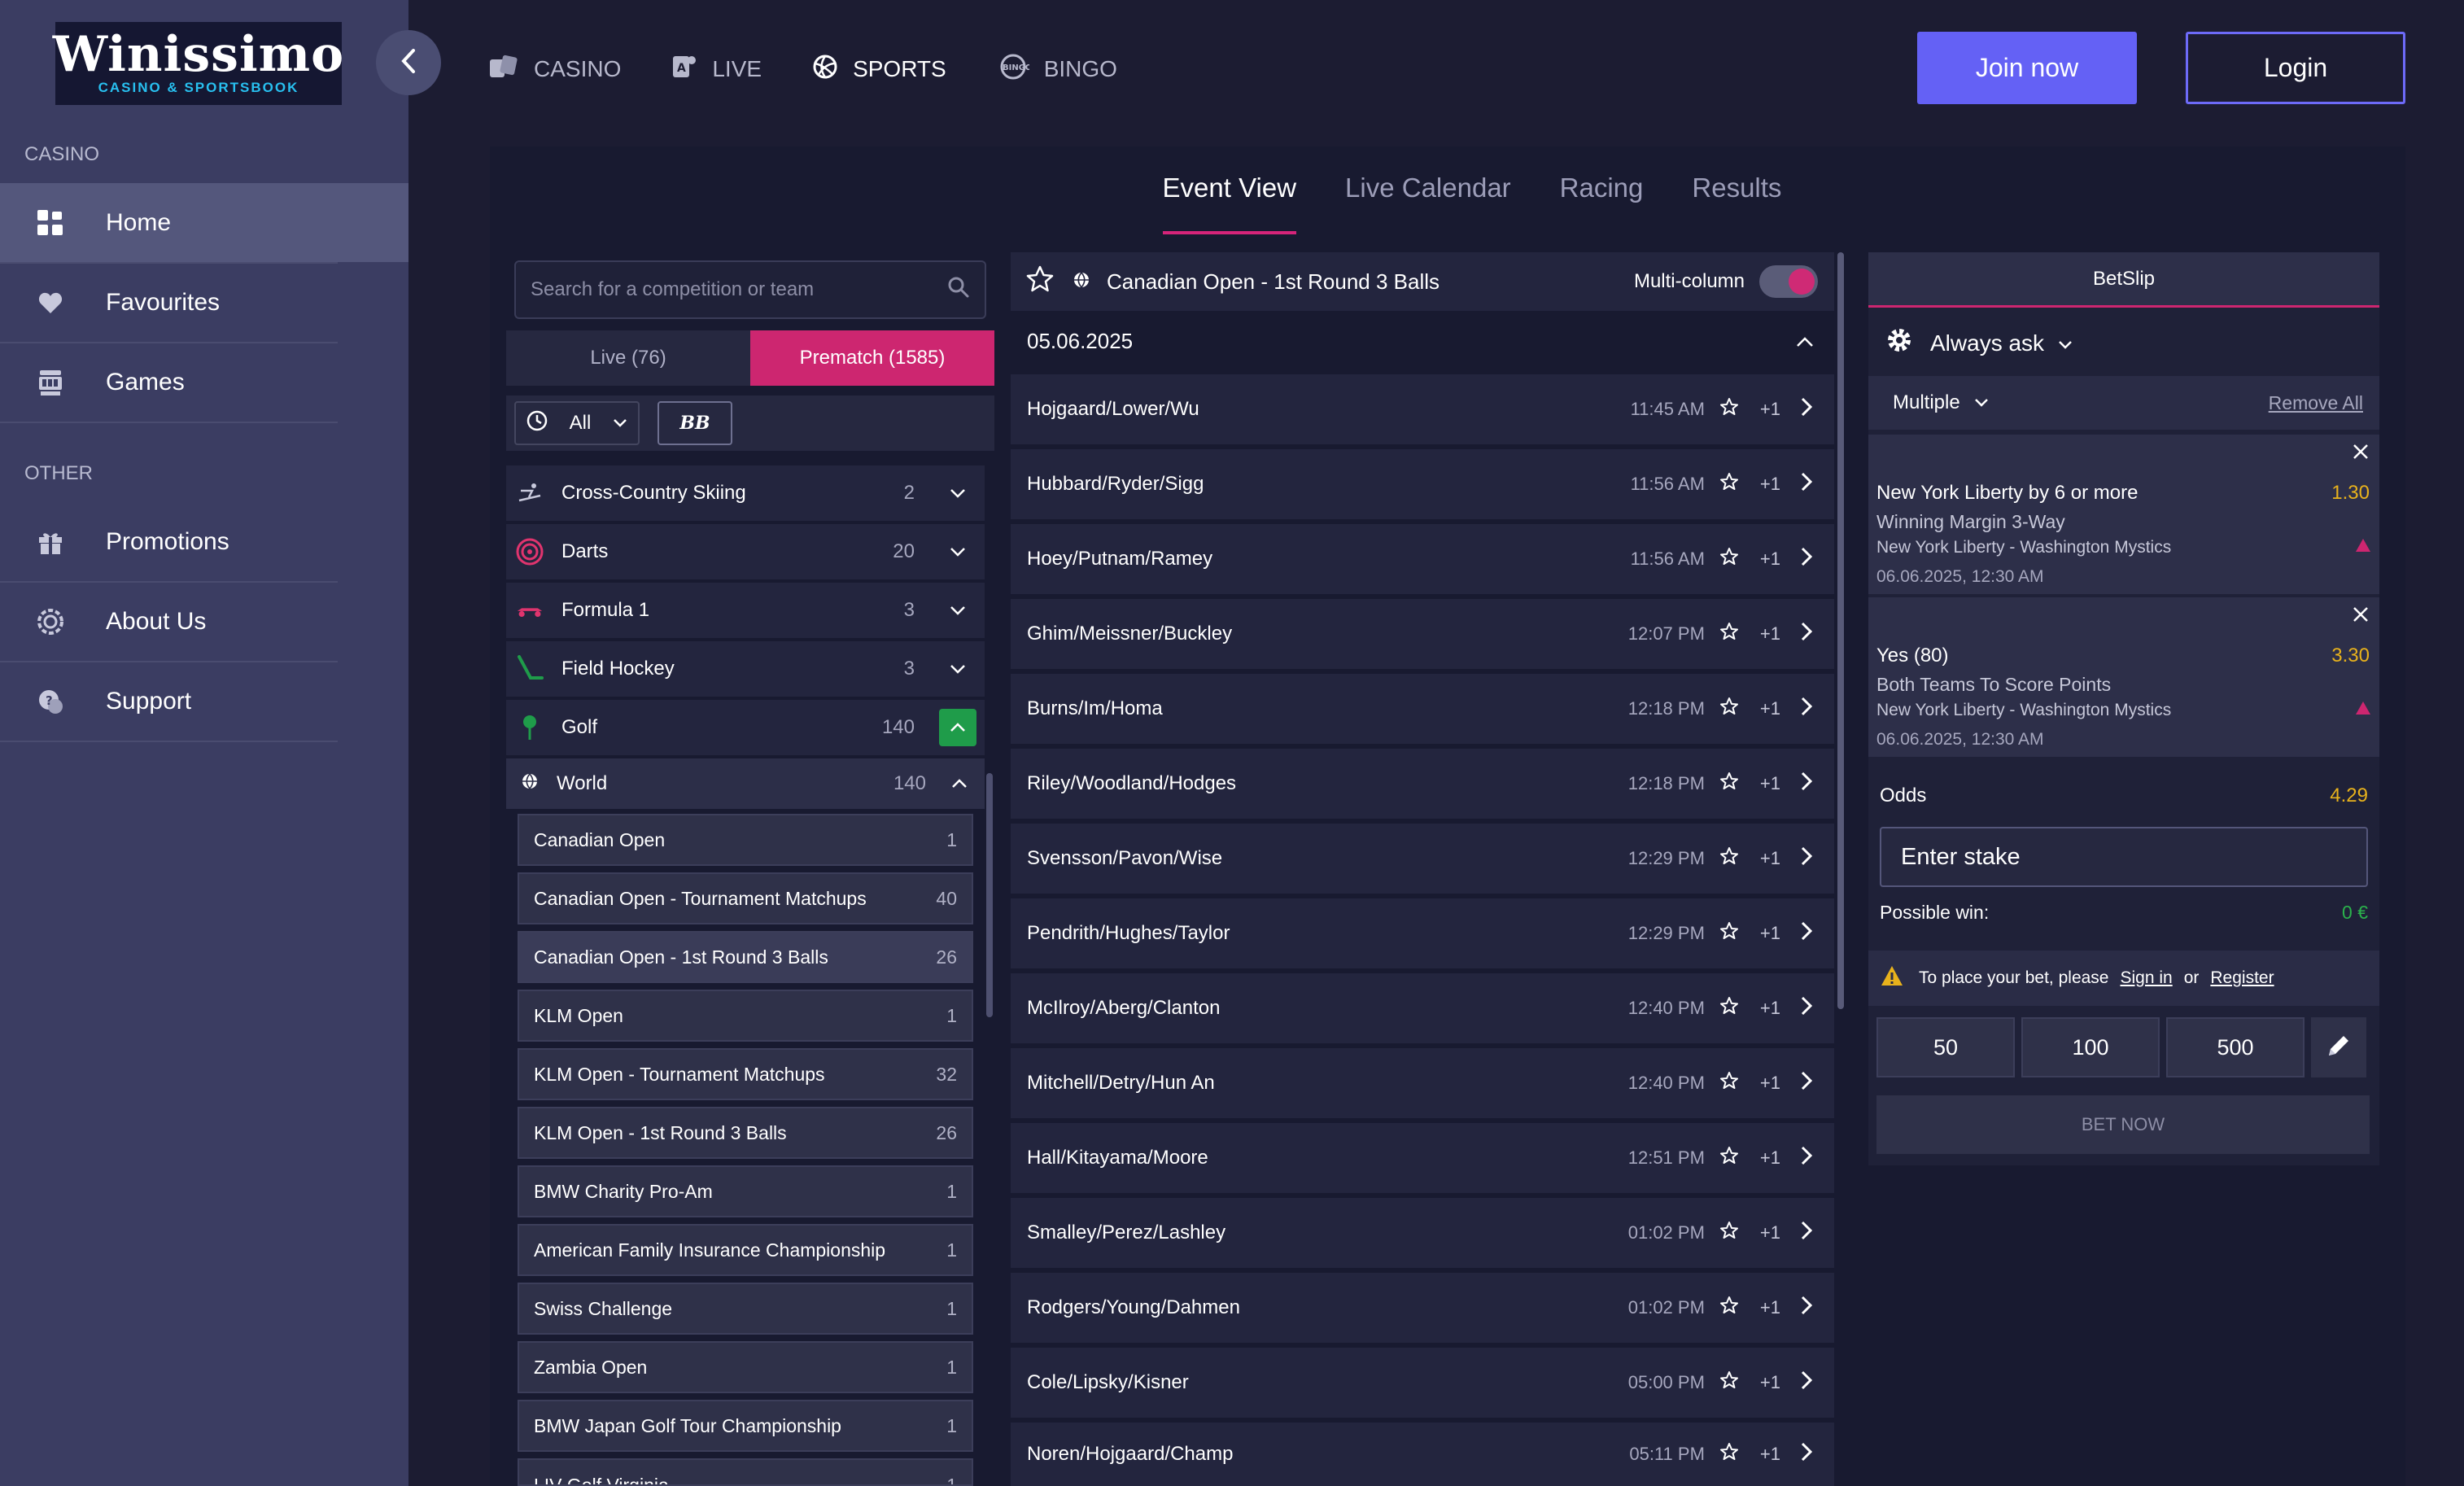 Image resolution: width=2464 pixels, height=1486 pixels. I want to click on quick-stake-button: 50, so click(1945, 1047).